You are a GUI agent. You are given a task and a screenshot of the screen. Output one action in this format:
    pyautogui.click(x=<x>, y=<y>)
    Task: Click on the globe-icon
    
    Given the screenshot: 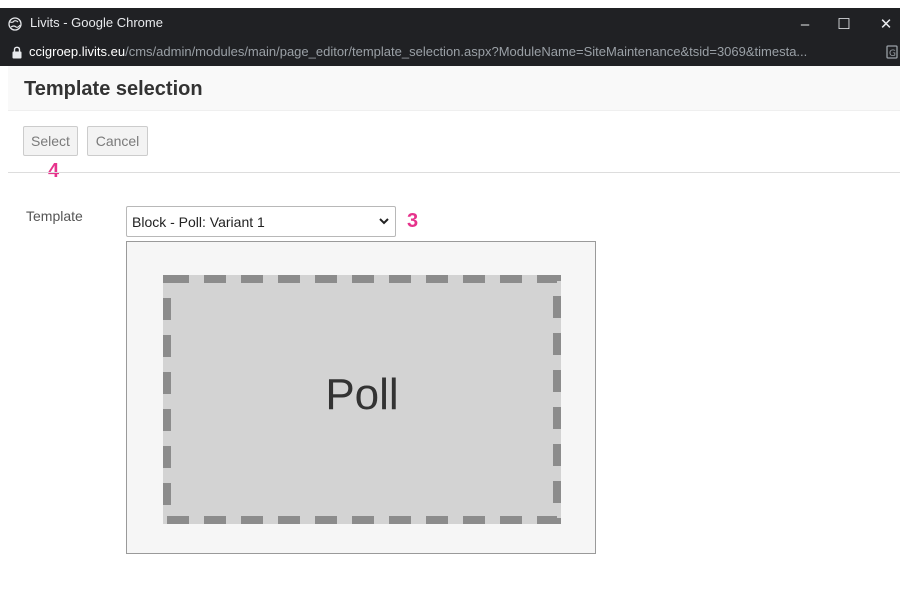 What is the action you would take?
    pyautogui.click(x=15, y=24)
    